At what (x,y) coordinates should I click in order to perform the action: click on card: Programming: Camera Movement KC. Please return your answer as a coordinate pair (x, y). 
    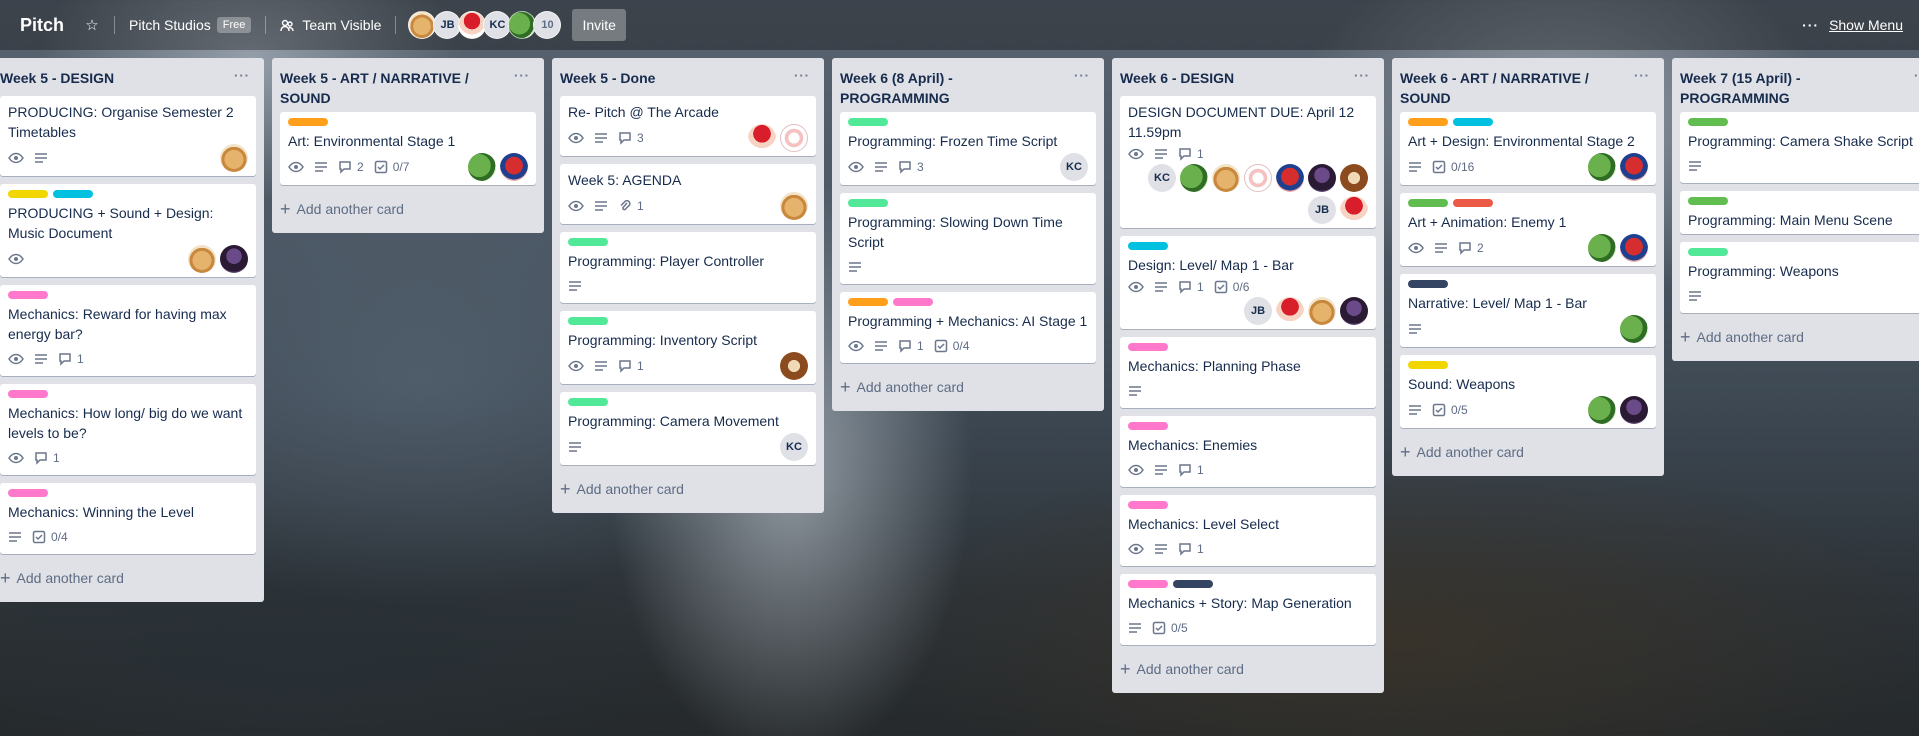
    Looking at the image, I should click on (688, 428).